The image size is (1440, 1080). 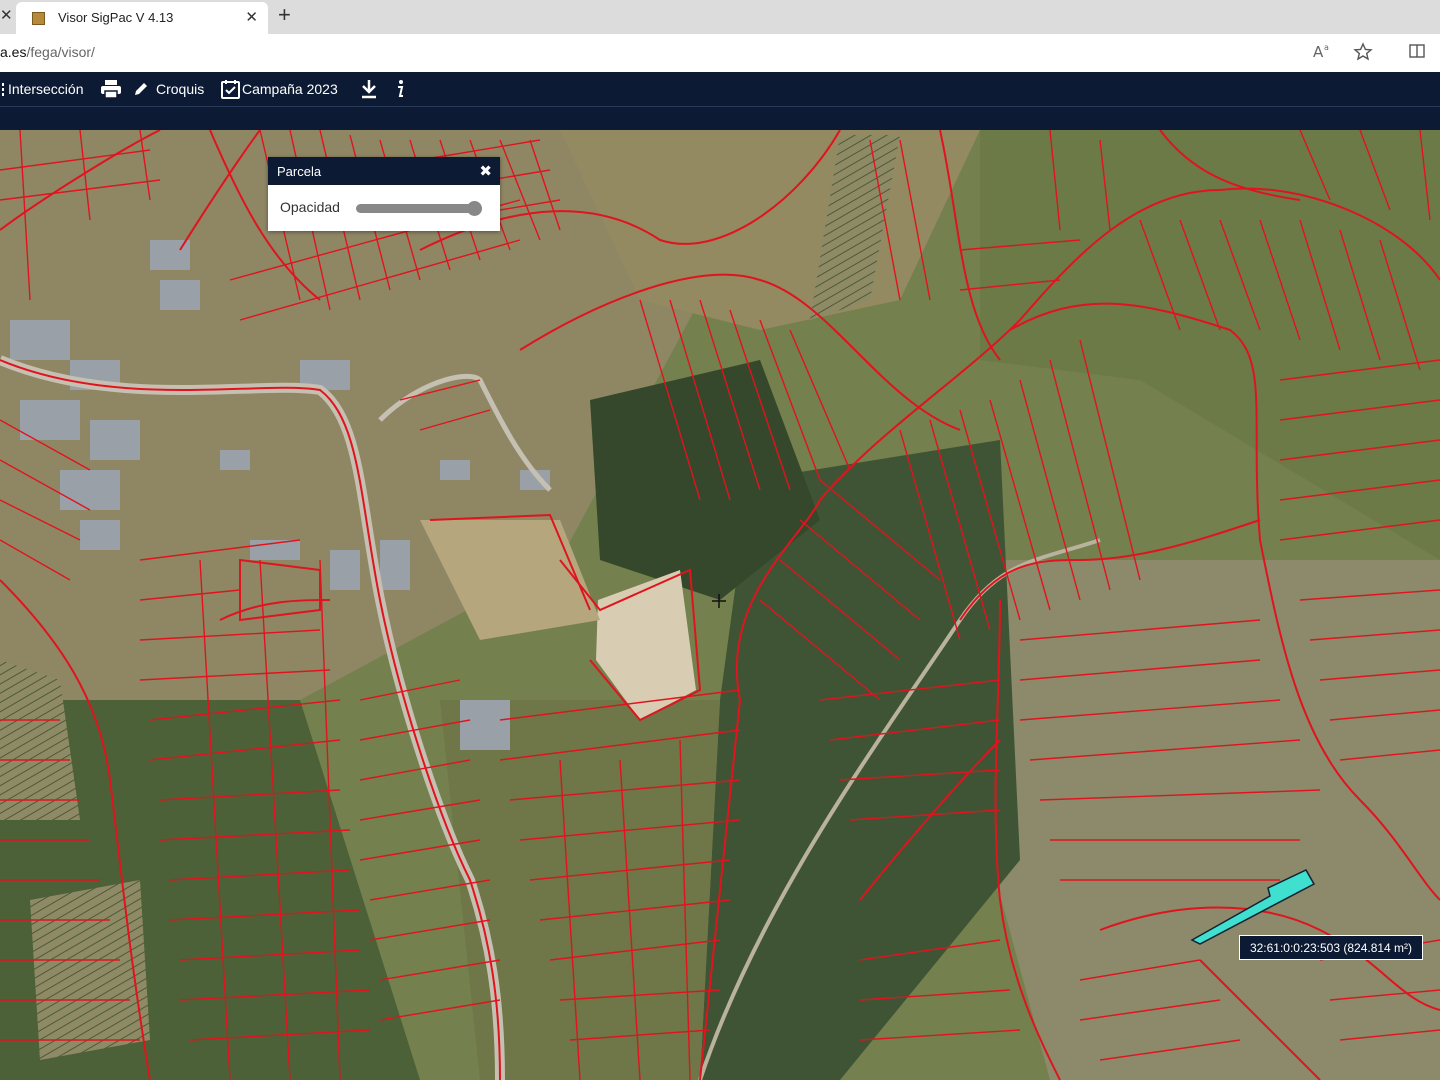 I want to click on croquis-label: Croquis, so click(x=180, y=89).